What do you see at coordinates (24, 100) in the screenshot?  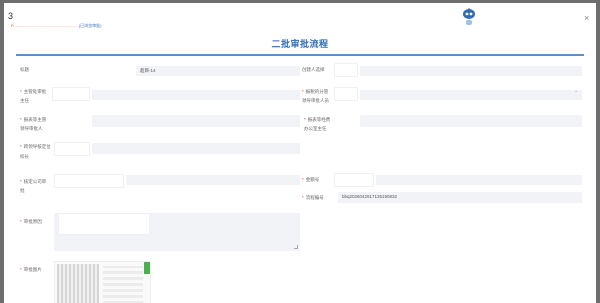 I see `supervisor-label-2: 主任` at bounding box center [24, 100].